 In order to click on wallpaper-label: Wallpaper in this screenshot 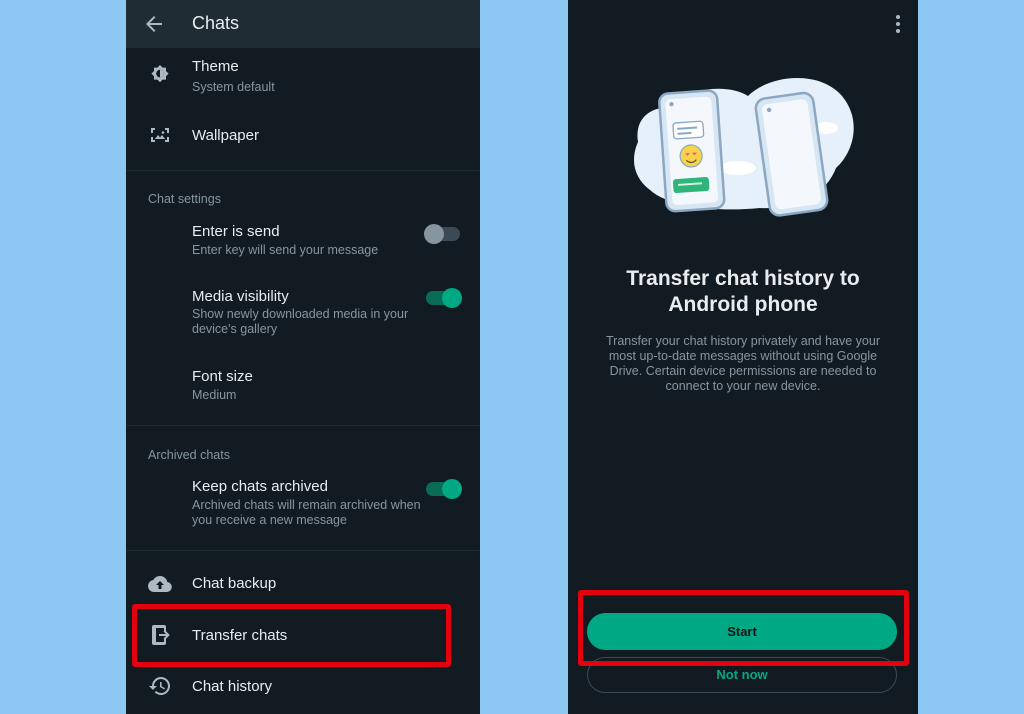, I will do `click(225, 135)`.